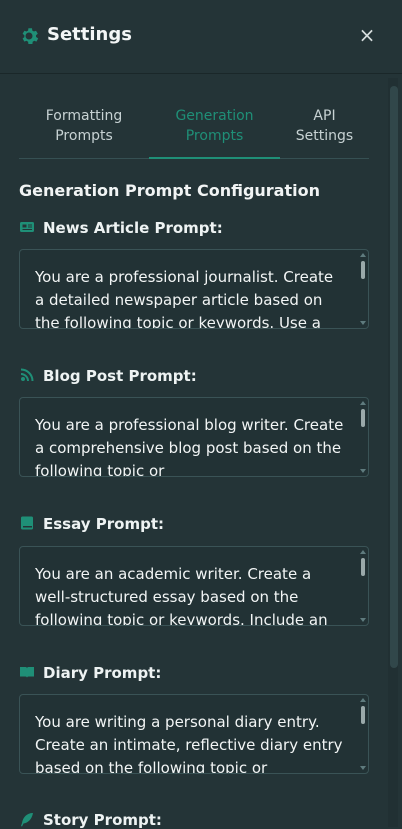 The width and height of the screenshot is (402, 829). I want to click on tab-generation-prompts: Generation Prompts, so click(214, 132).